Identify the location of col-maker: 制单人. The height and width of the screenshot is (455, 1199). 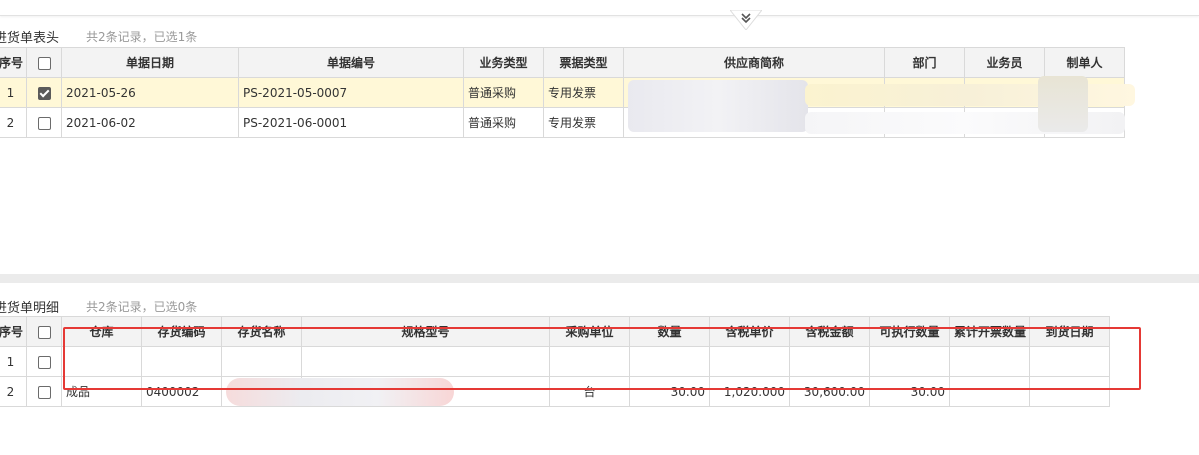
(1084, 62).